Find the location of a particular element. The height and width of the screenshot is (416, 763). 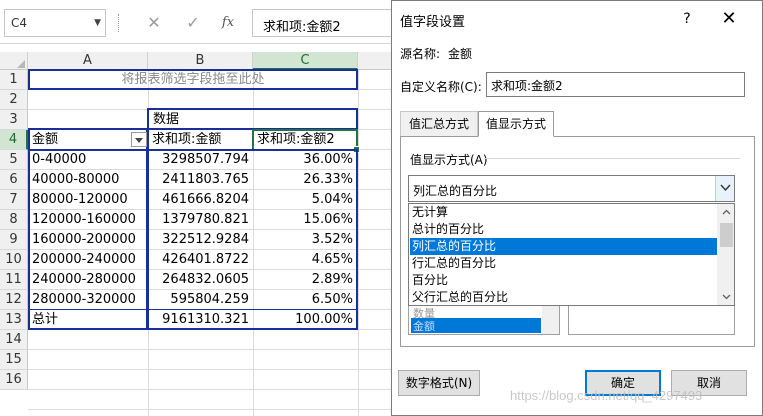

total-label: 总计 is located at coordinates (86, 319).